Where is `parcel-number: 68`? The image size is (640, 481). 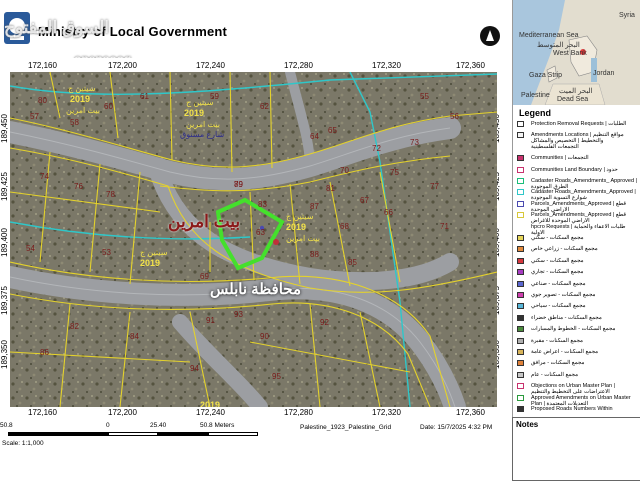
parcel-number: 68 is located at coordinates (344, 226).